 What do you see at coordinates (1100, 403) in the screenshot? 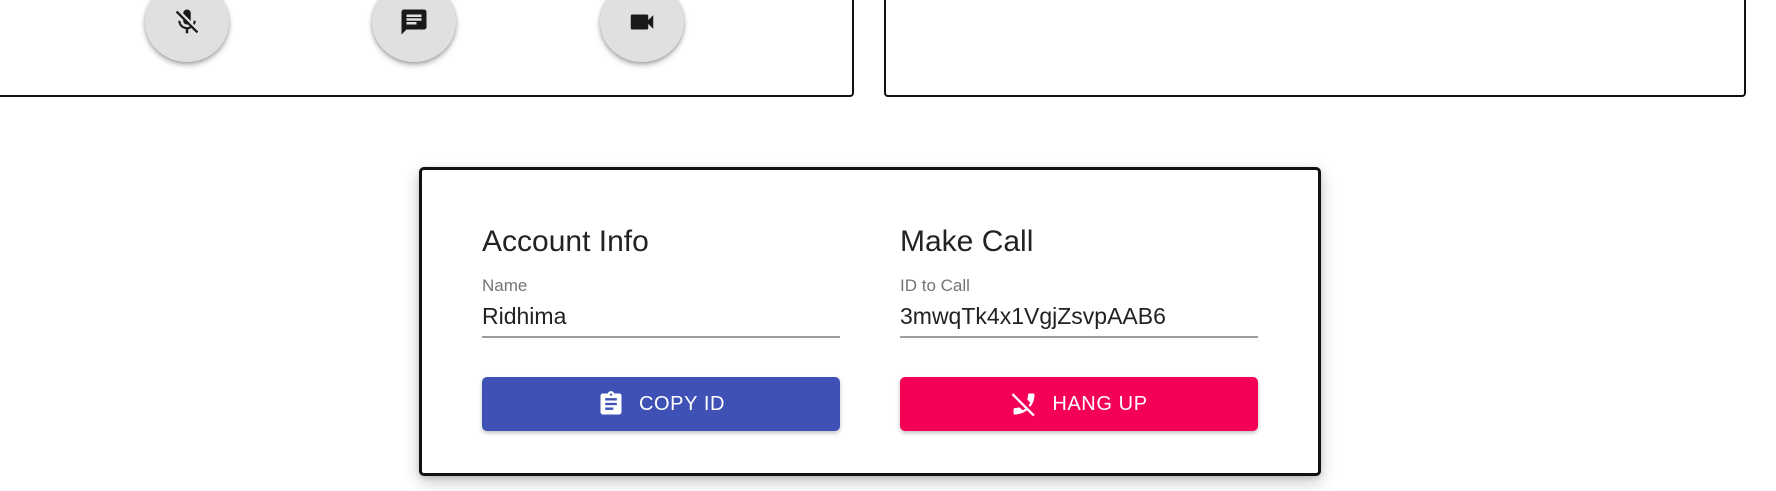
I see `hang-up-label: HANG UP` at bounding box center [1100, 403].